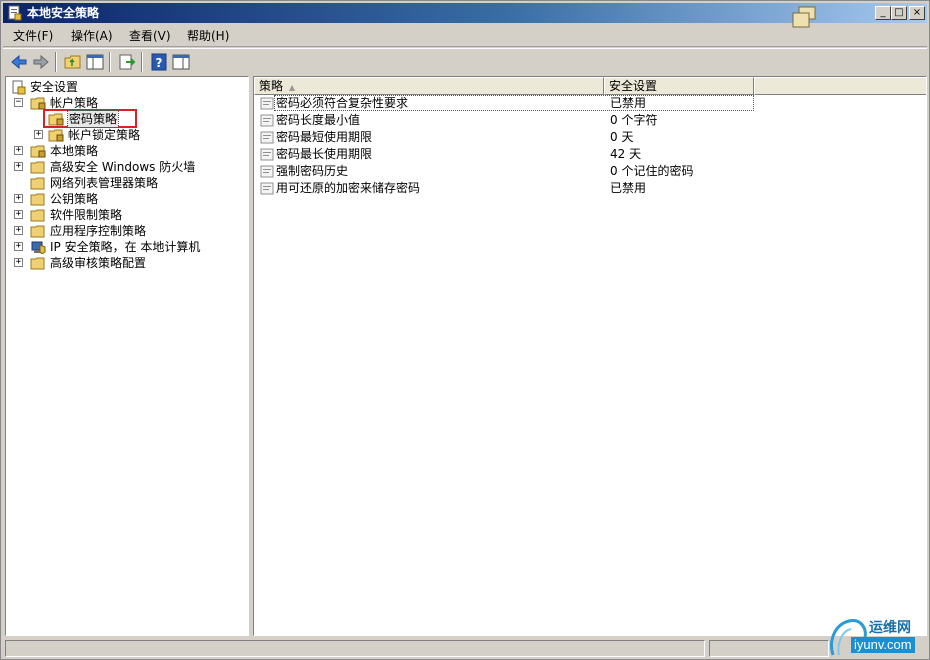 The height and width of the screenshot is (660, 930). Describe the element at coordinates (74, 151) in the screenshot. I see `tree-label: 本地策略` at that location.